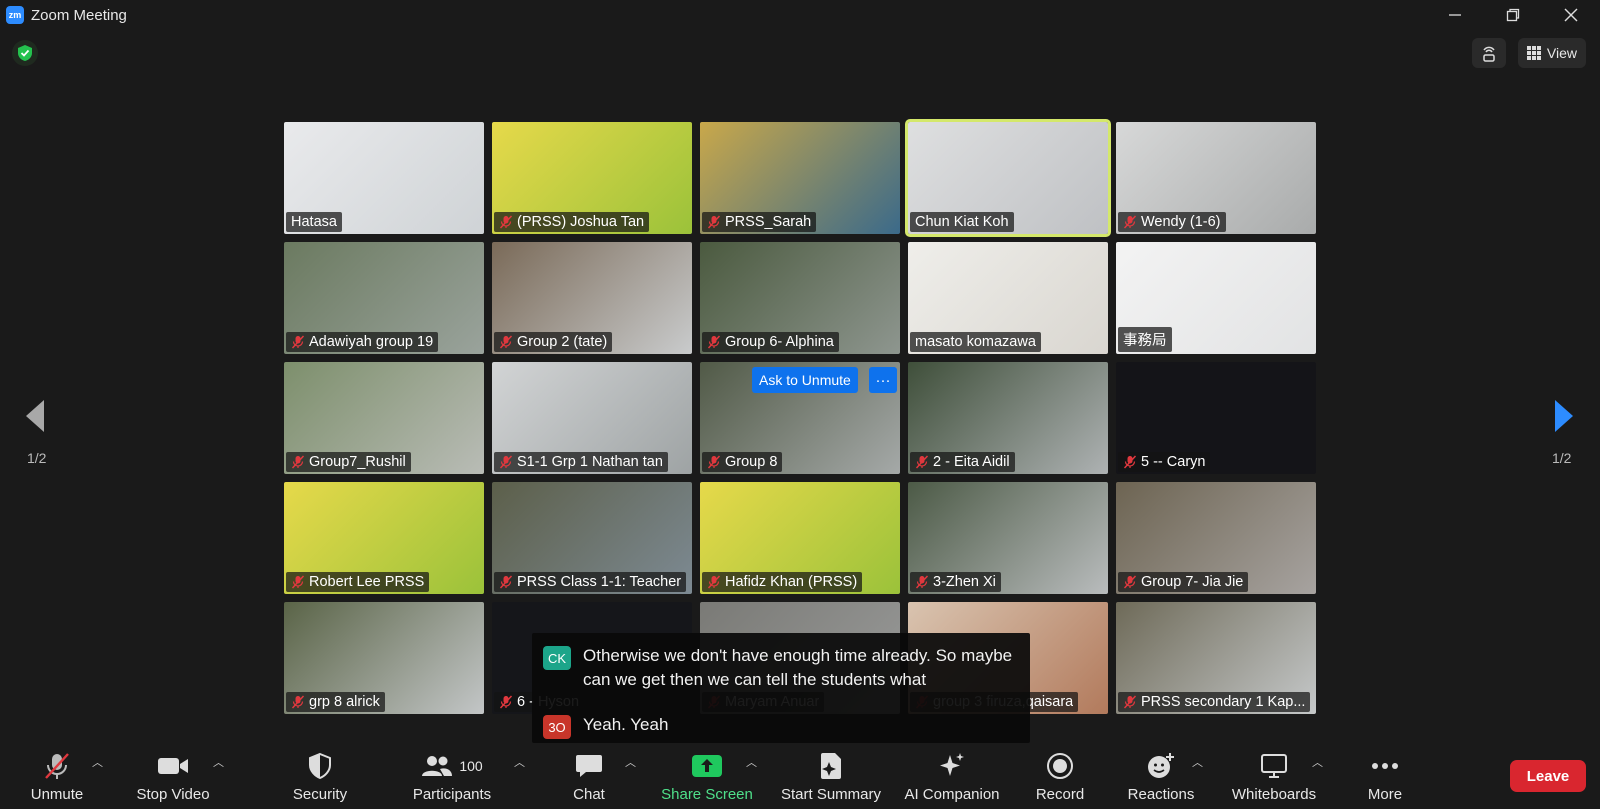  I want to click on participant-name: Group 8, so click(751, 462).